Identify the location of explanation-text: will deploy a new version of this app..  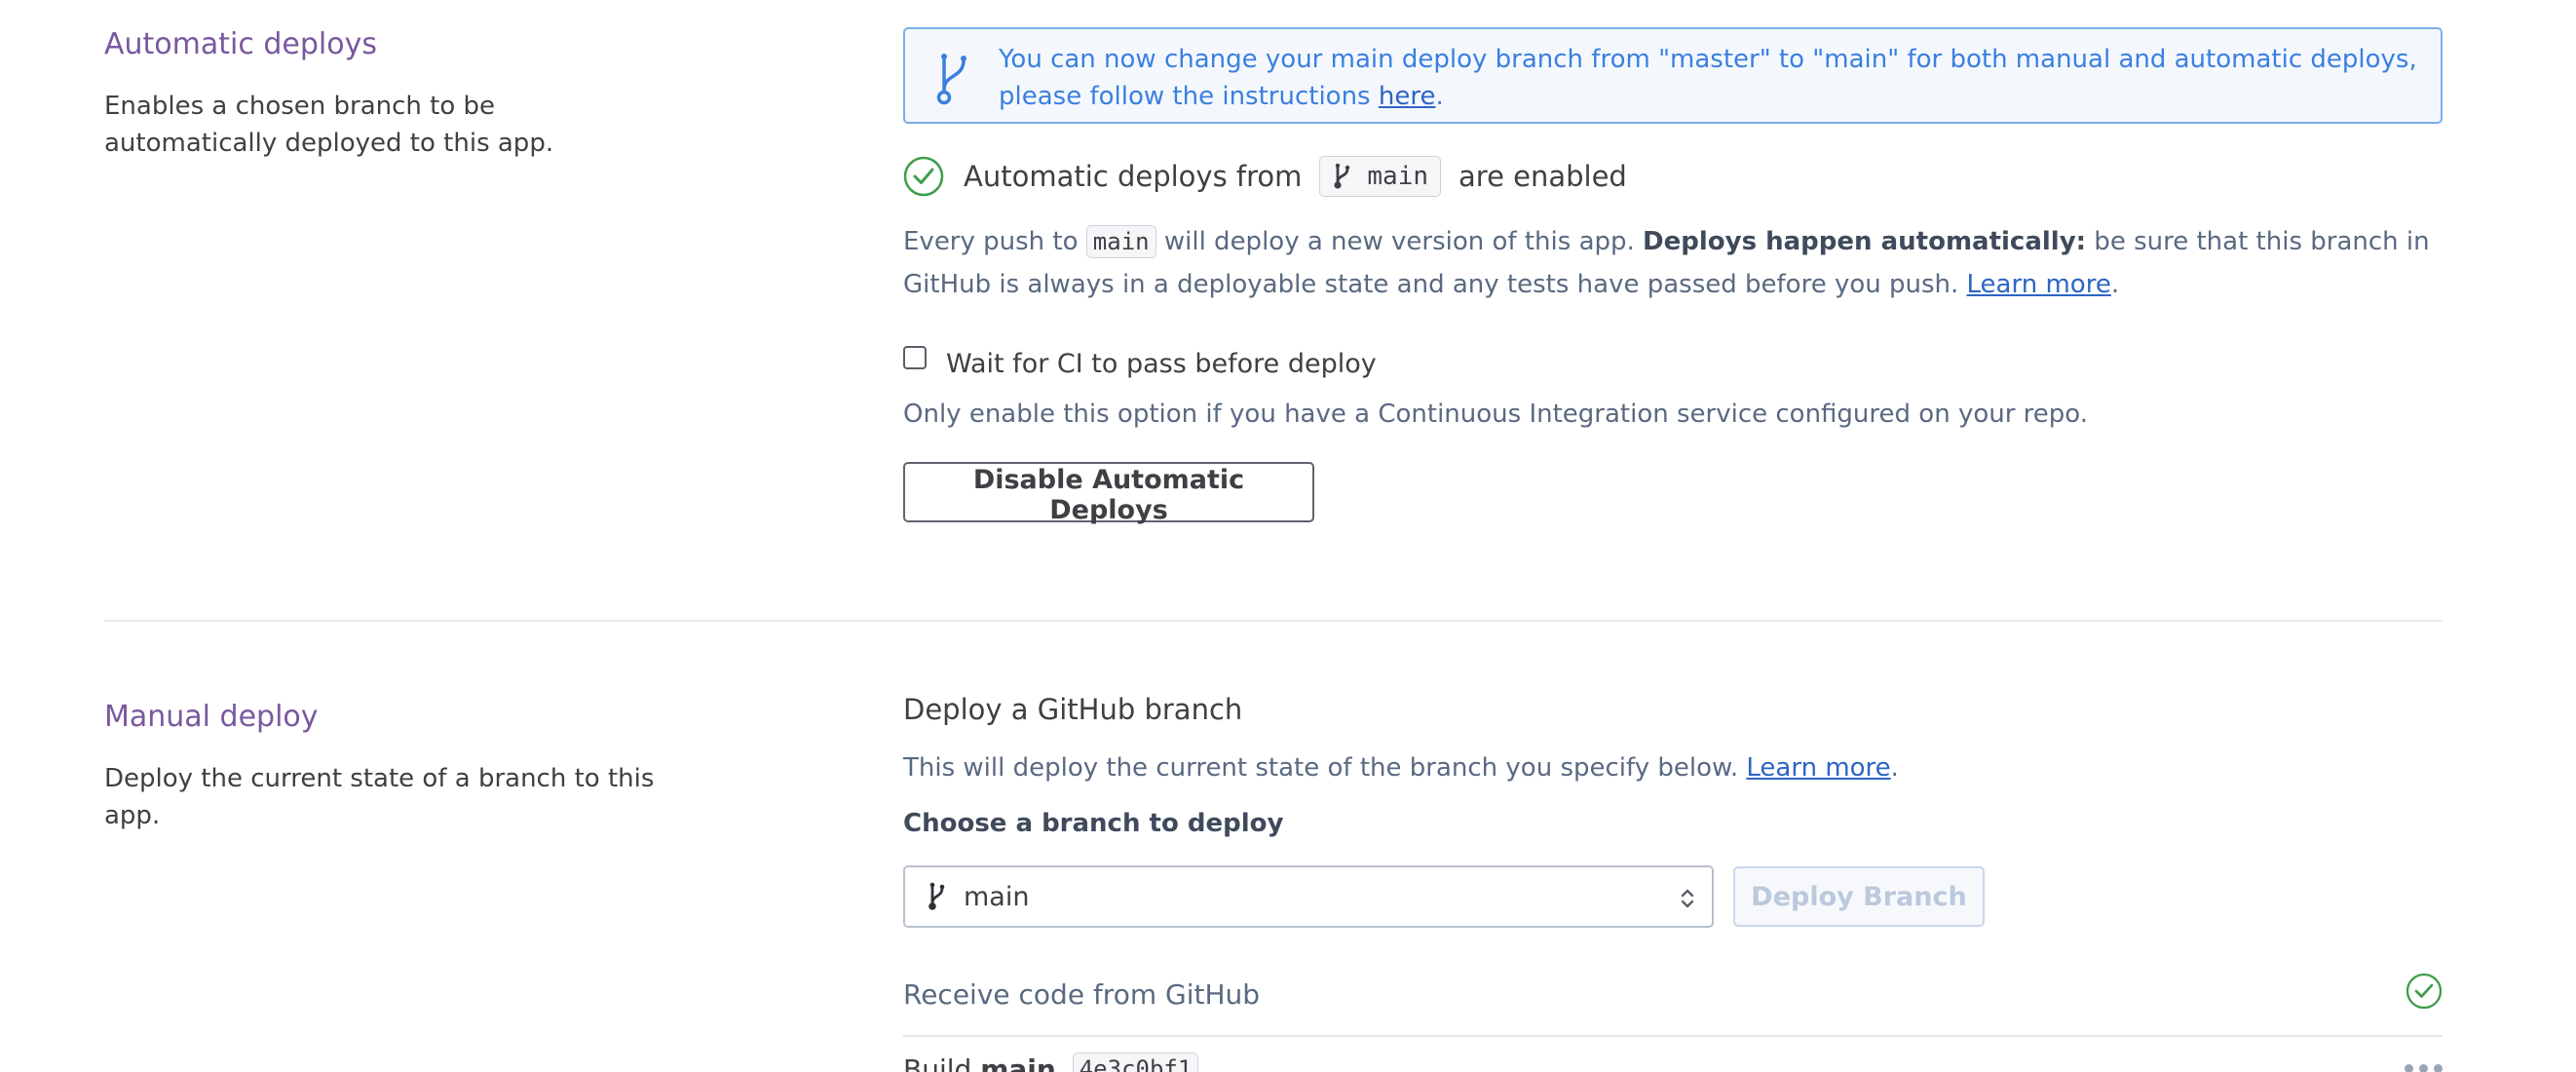
(1399, 241).